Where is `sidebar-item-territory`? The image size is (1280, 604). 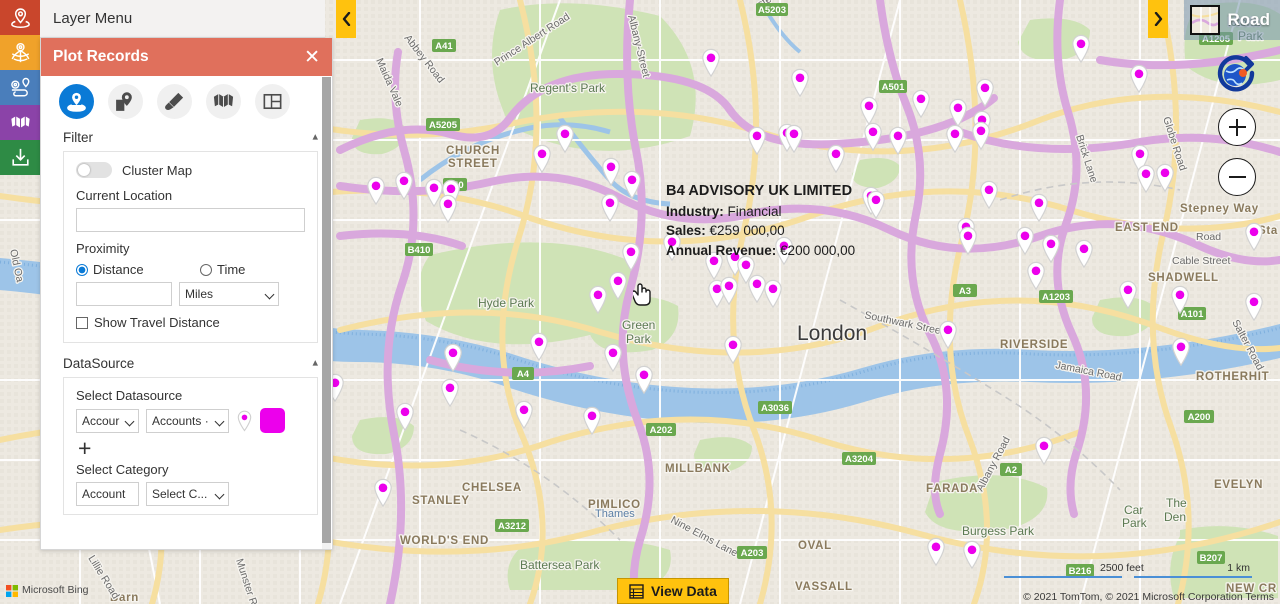
sidebar-item-territory is located at coordinates (20, 122).